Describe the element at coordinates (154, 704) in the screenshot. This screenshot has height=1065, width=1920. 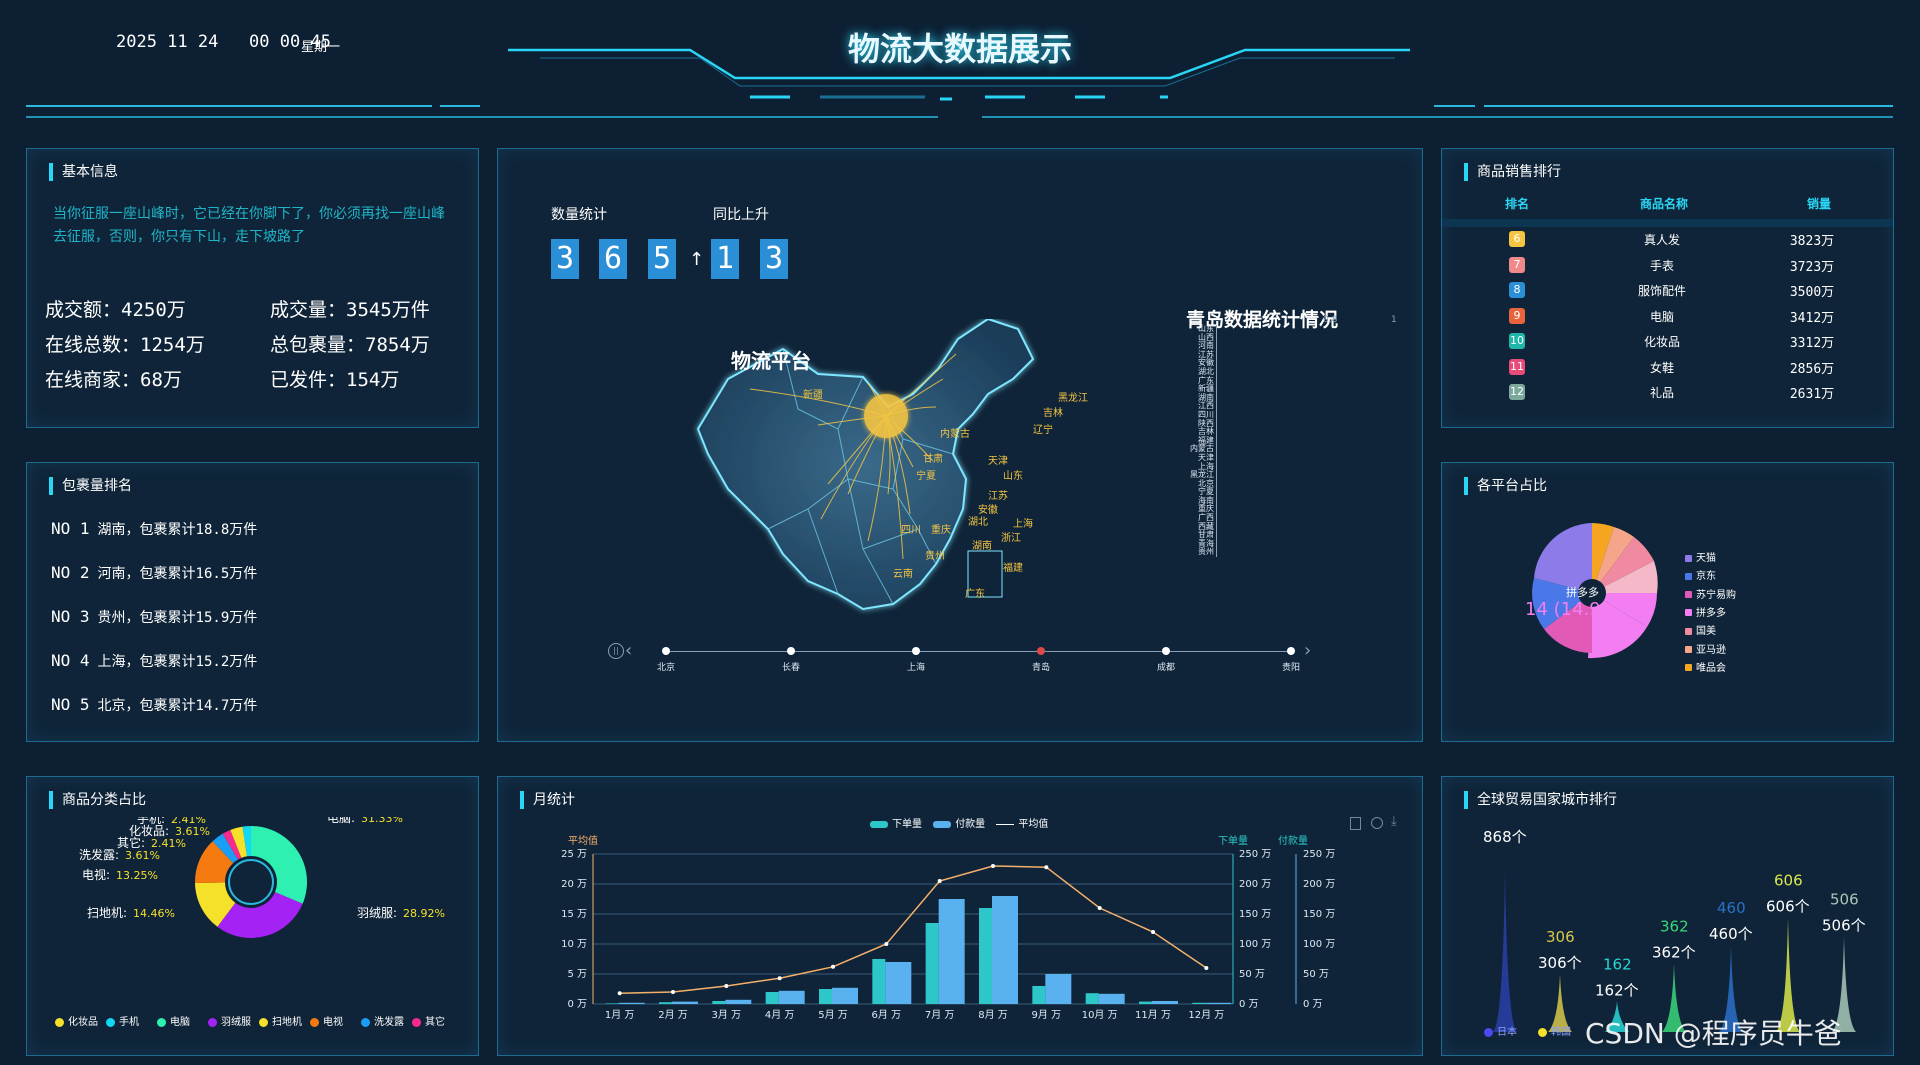
I see `package-rank-item: NO 5 北京，包裹累计14.7万件` at that location.